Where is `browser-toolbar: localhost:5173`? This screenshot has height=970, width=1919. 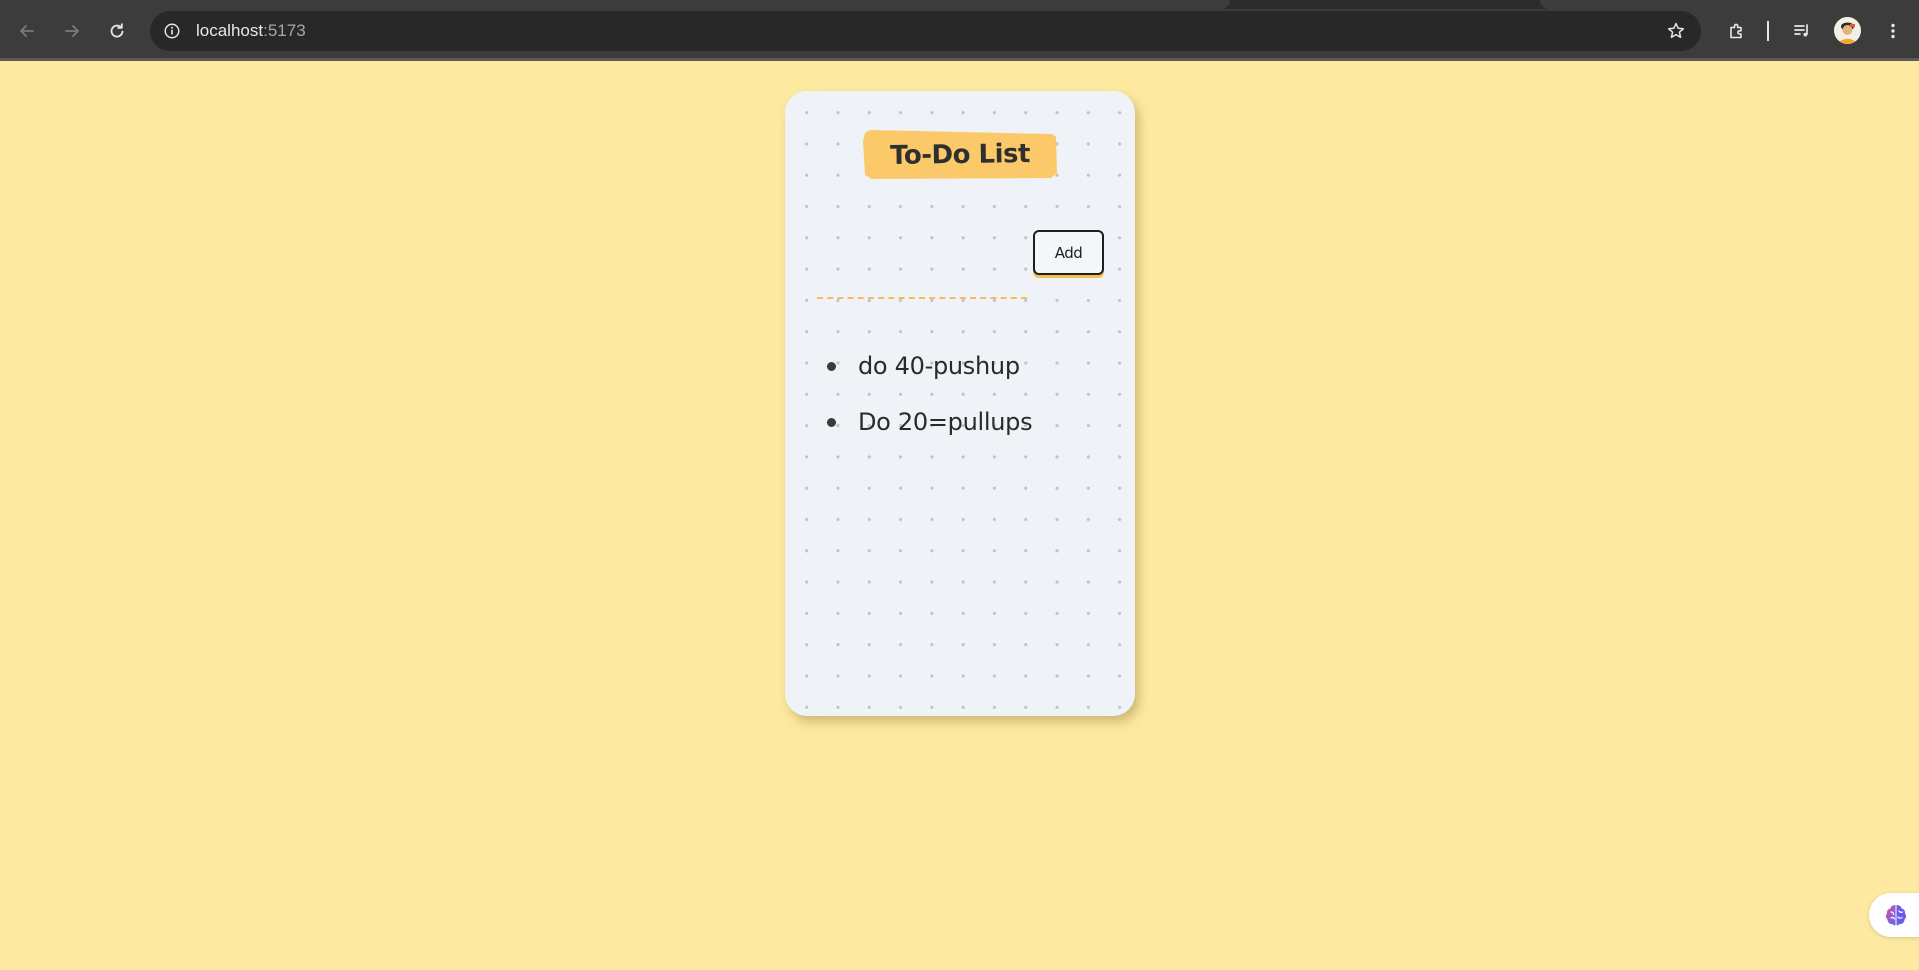 browser-toolbar: localhost:5173 is located at coordinates (959, 30).